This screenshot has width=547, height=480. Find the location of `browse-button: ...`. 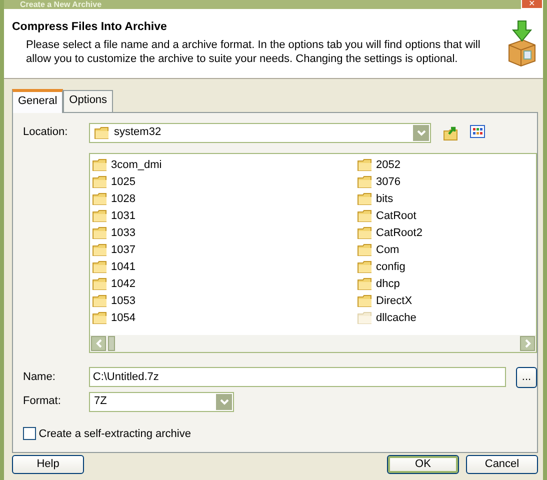

browse-button: ... is located at coordinates (526, 377).